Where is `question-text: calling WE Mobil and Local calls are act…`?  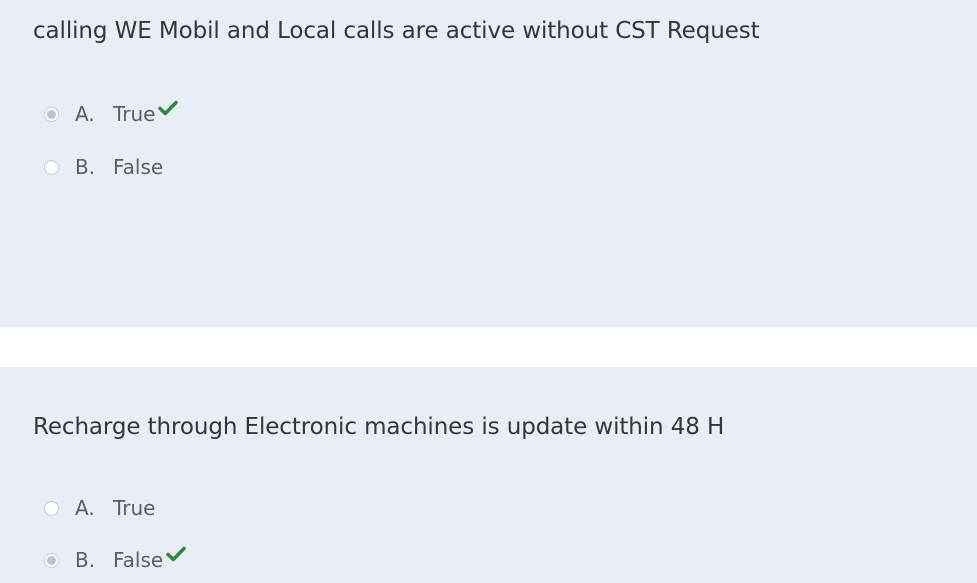
question-text: calling WE Mobil and Local calls are act… is located at coordinates (396, 31).